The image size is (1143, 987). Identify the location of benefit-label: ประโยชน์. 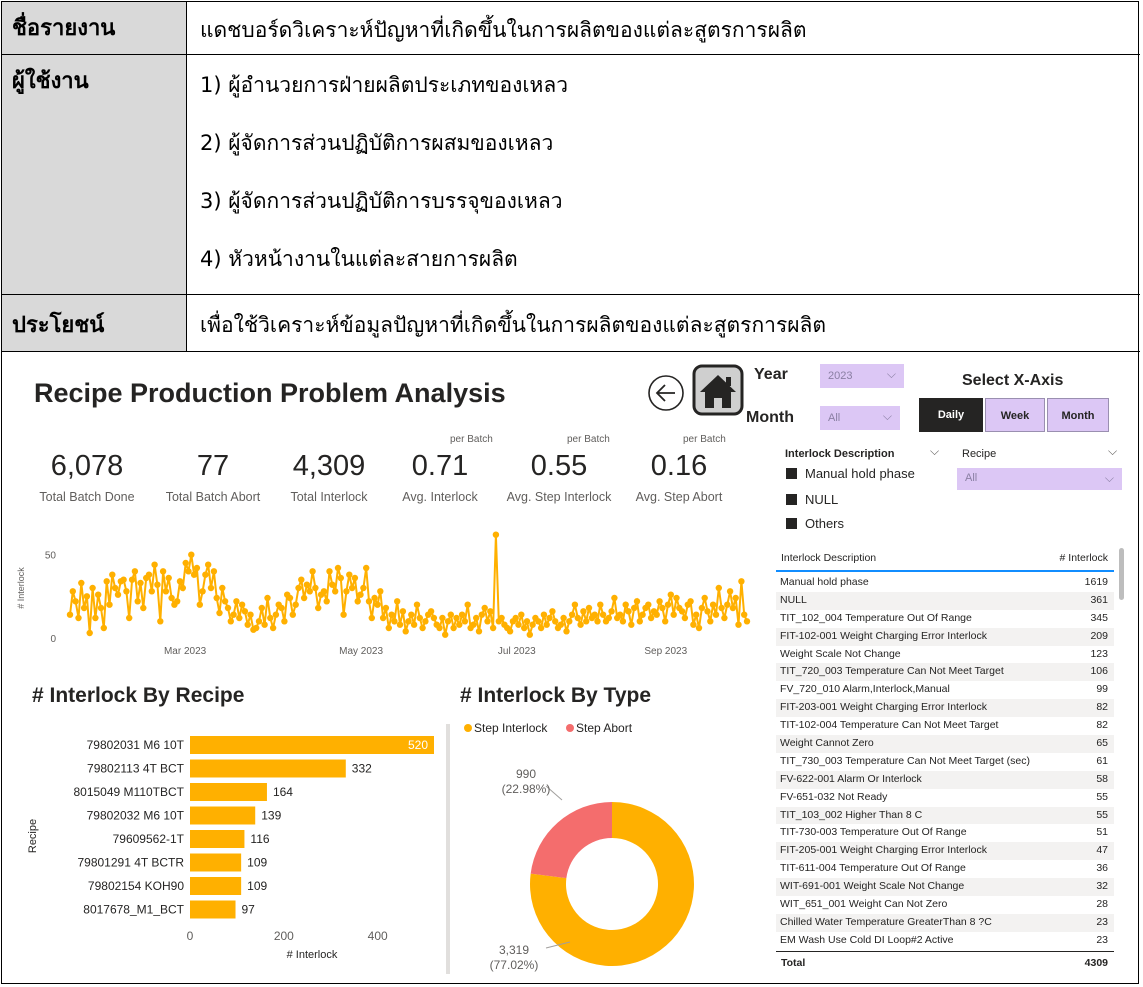
(94, 323).